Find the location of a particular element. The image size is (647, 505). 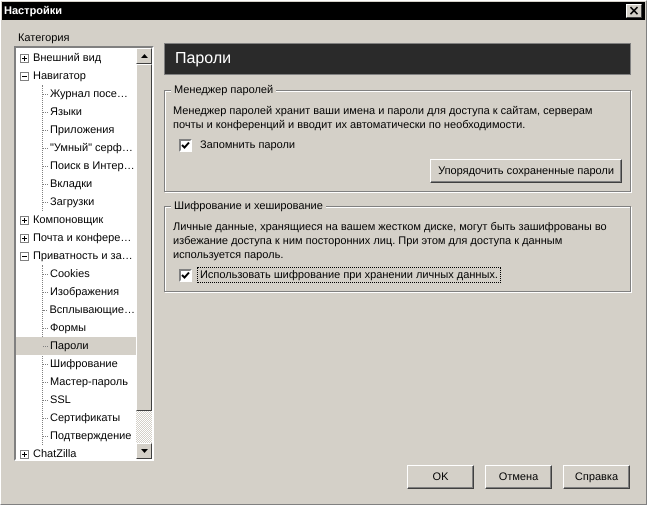

tree-item: Сертификаты is located at coordinates (85, 418).